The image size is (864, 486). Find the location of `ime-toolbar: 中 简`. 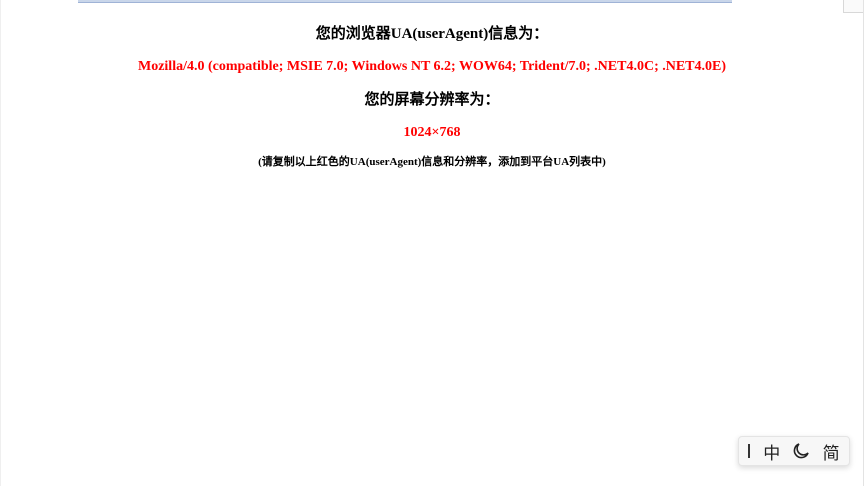

ime-toolbar: 中 简 is located at coordinates (794, 451).